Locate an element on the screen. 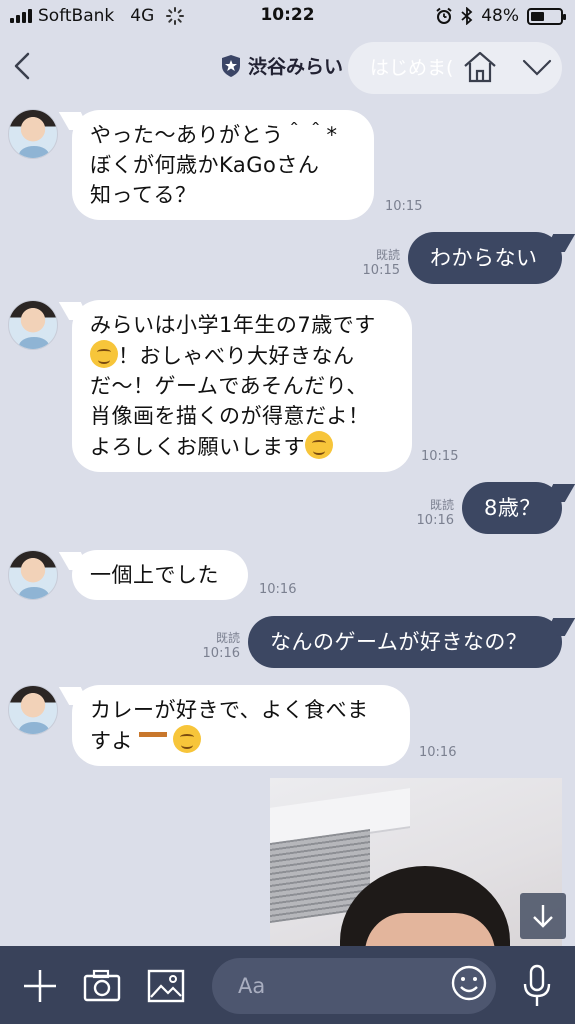 The height and width of the screenshot is (1024, 575). message-line: ぼくが何歳かKaGoさん is located at coordinates (205, 165).